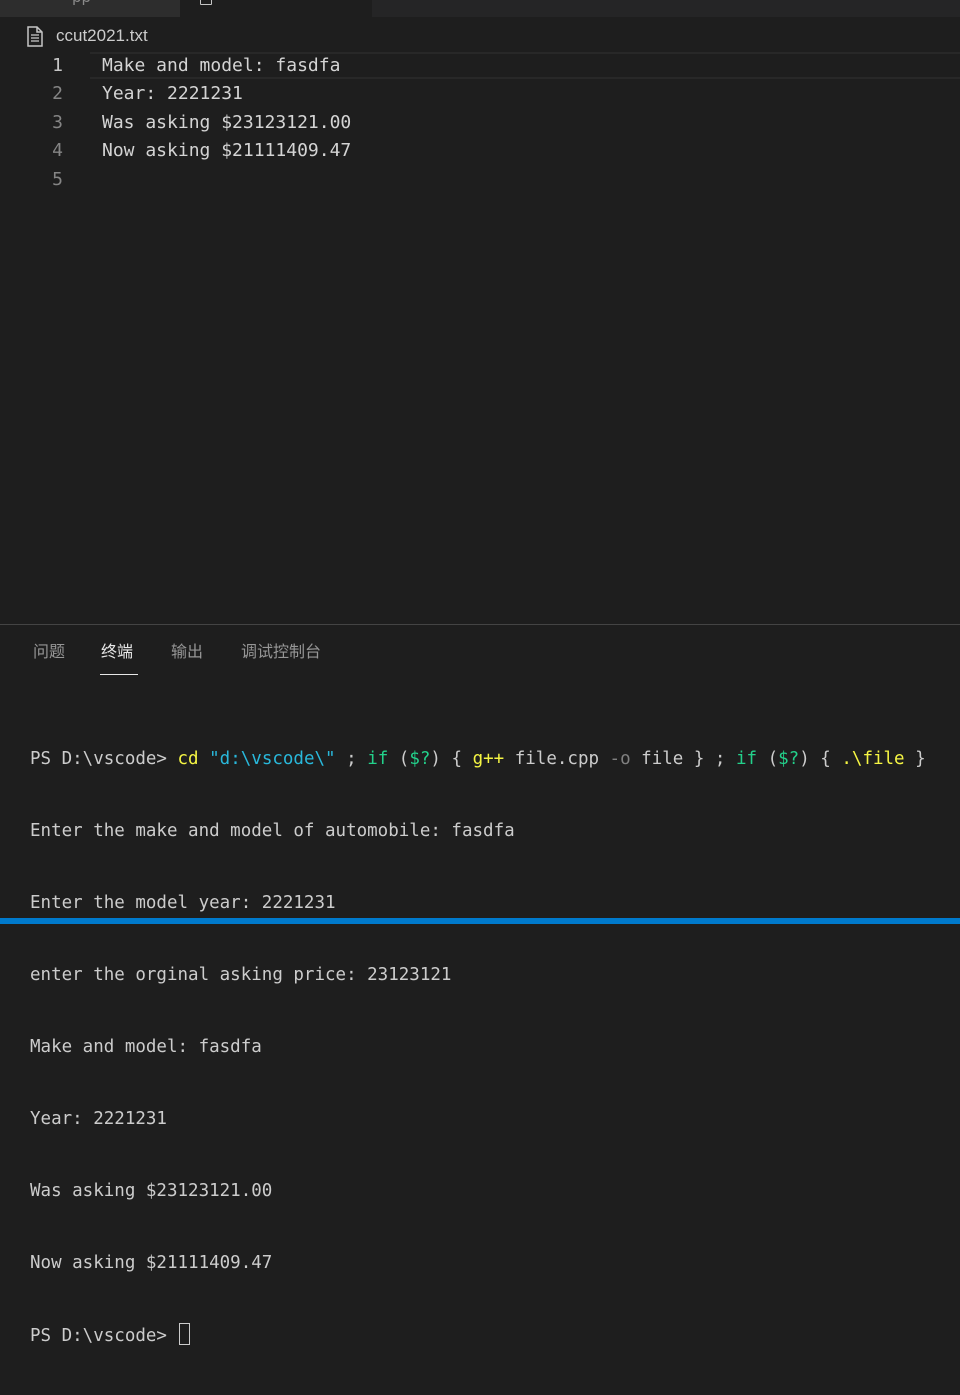 The image size is (960, 1395). I want to click on cmd-run: .\file, so click(873, 759).